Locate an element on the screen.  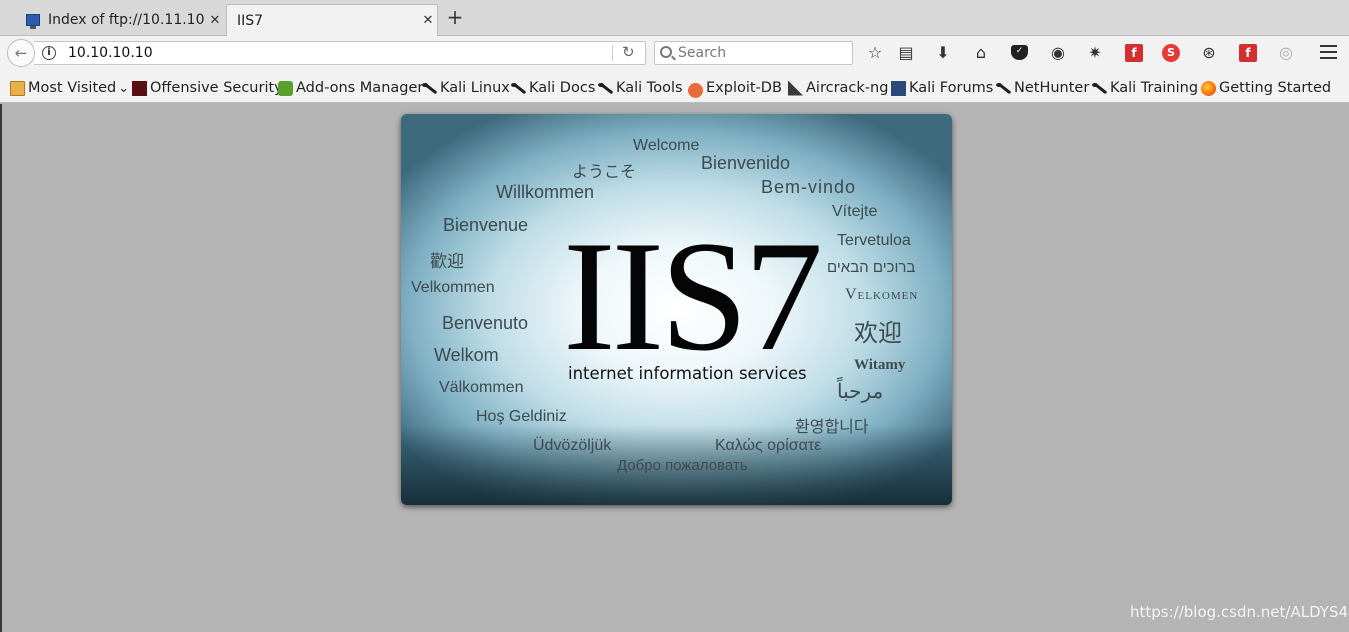
greeting: Benvenuto is located at coordinates (485, 323).